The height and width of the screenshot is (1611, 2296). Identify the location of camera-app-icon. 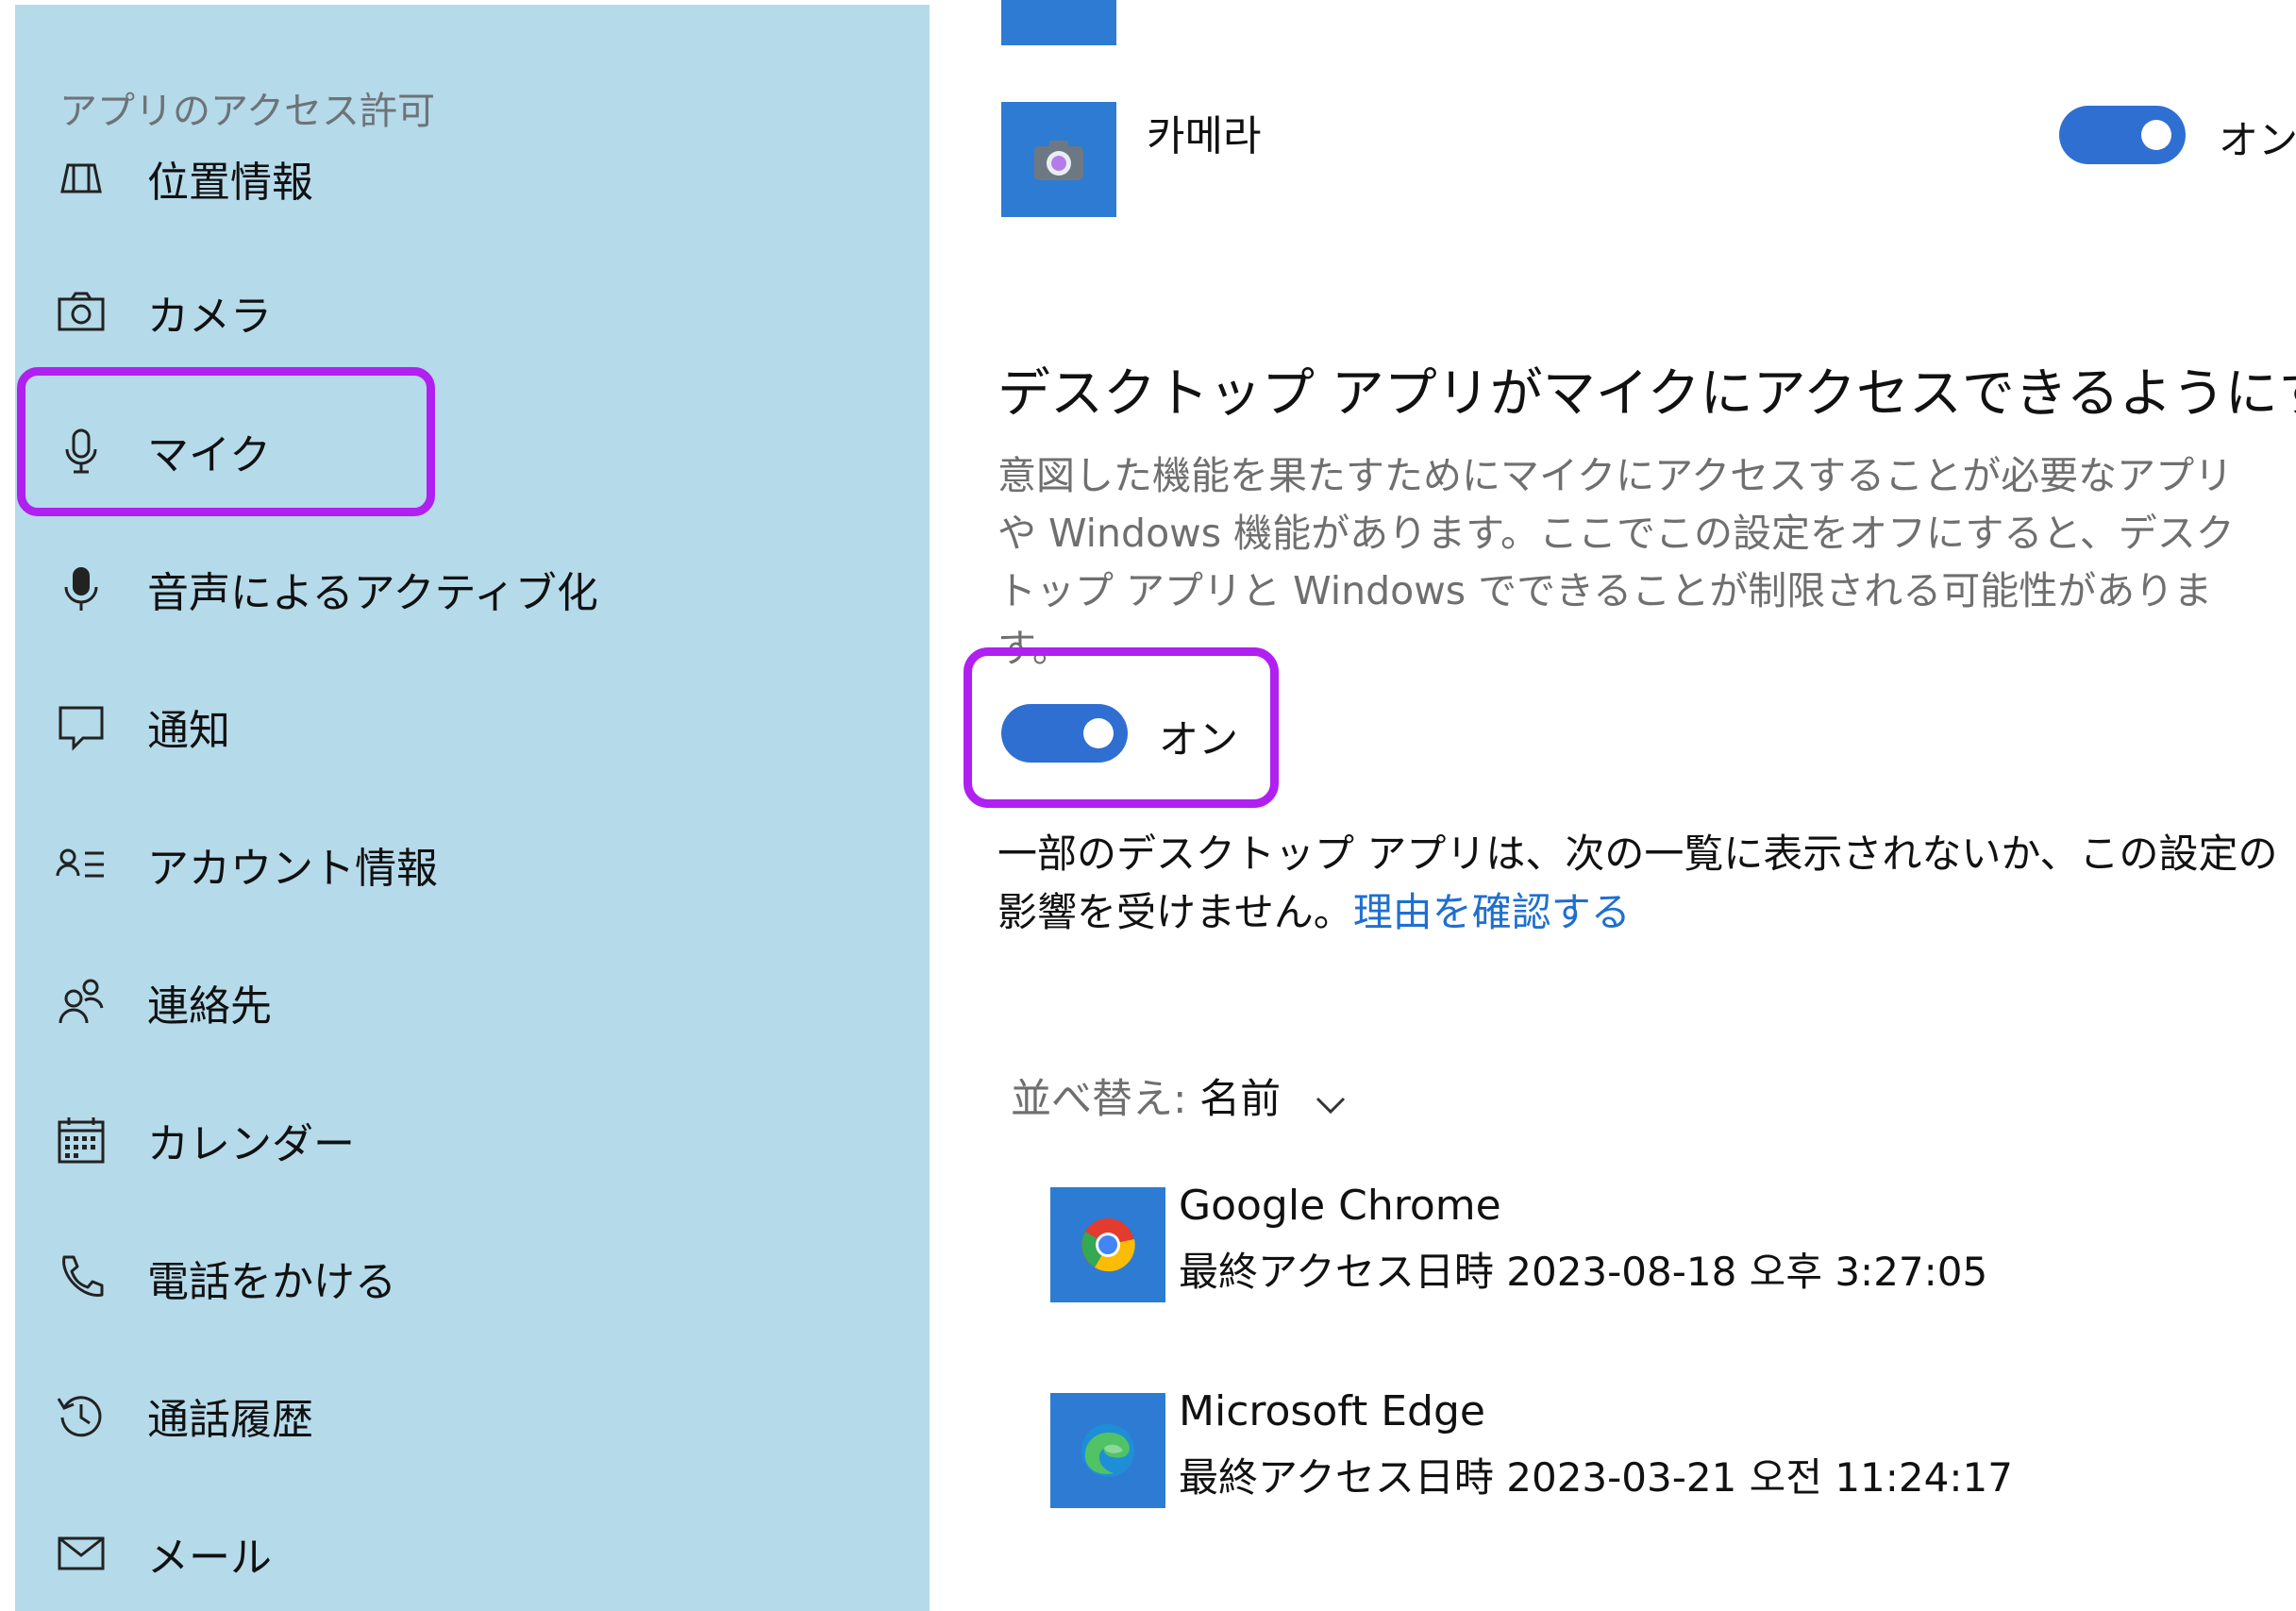
(1059, 159).